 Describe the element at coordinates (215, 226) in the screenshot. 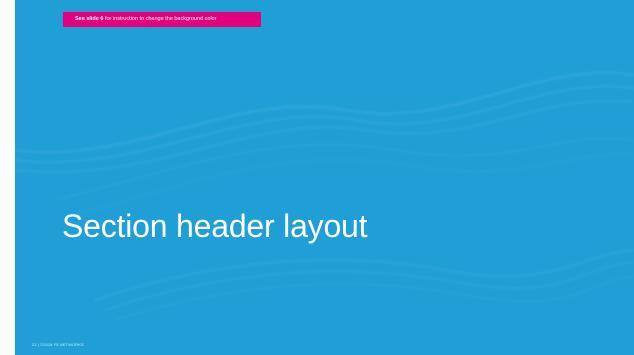

I see `section-title: Section header layout` at that location.